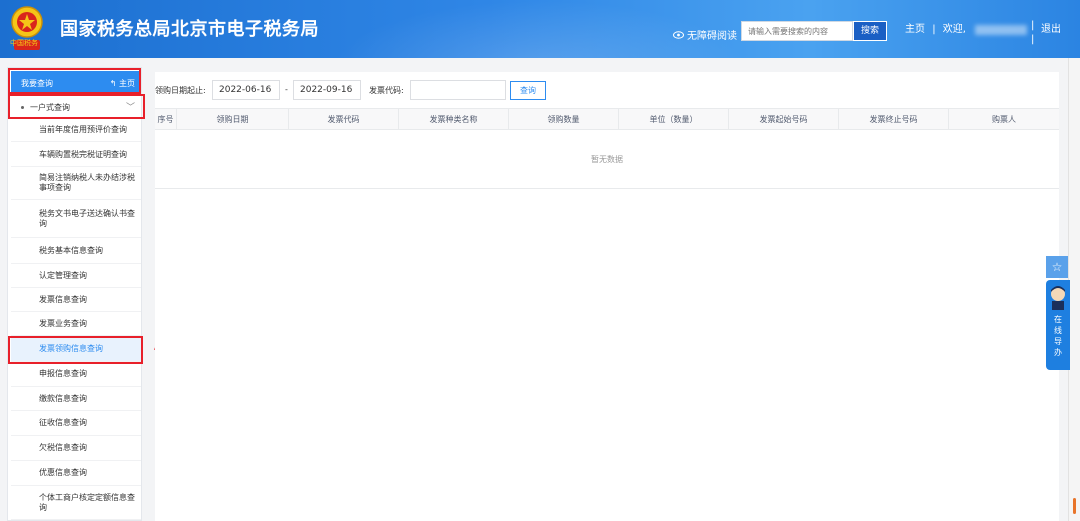 This screenshot has height=521, width=1080. Describe the element at coordinates (784, 119) in the screenshot. I see `column-header: 发票起始号码` at that location.